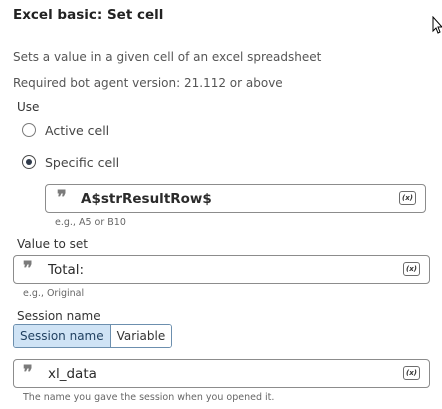 This screenshot has height=409, width=442. Describe the element at coordinates (59, 316) in the screenshot. I see `session-name-label: Session name` at that location.